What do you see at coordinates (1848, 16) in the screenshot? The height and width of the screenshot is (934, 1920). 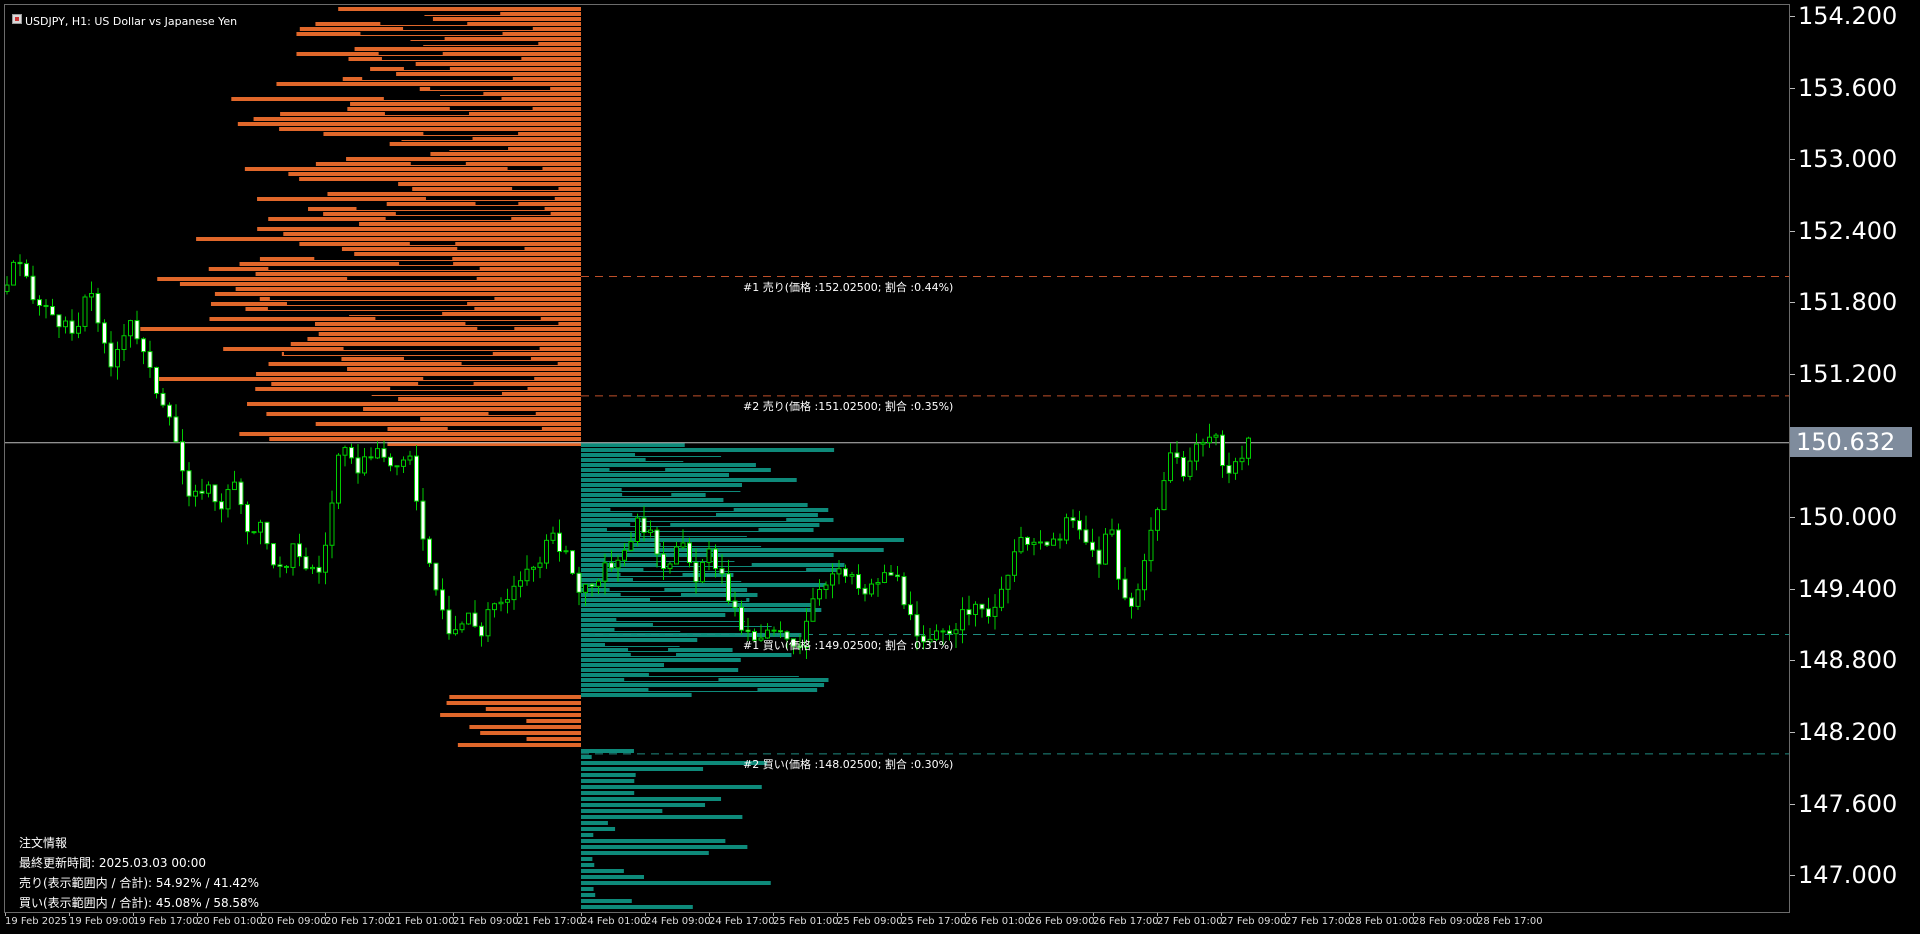 I see `price-axis-label: 154.200` at bounding box center [1848, 16].